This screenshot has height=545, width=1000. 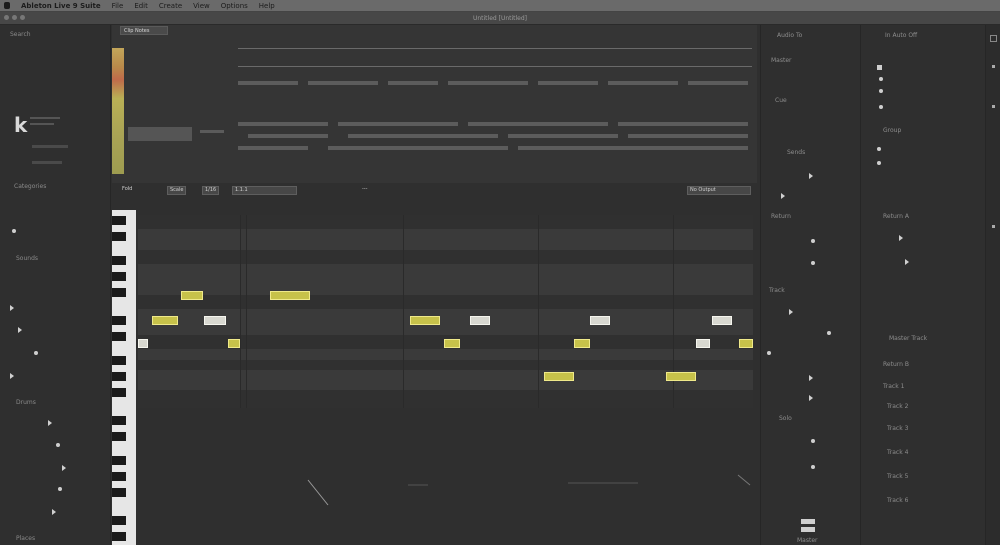 What do you see at coordinates (21, 125) in the screenshot?
I see `logo-icon: k` at bounding box center [21, 125].